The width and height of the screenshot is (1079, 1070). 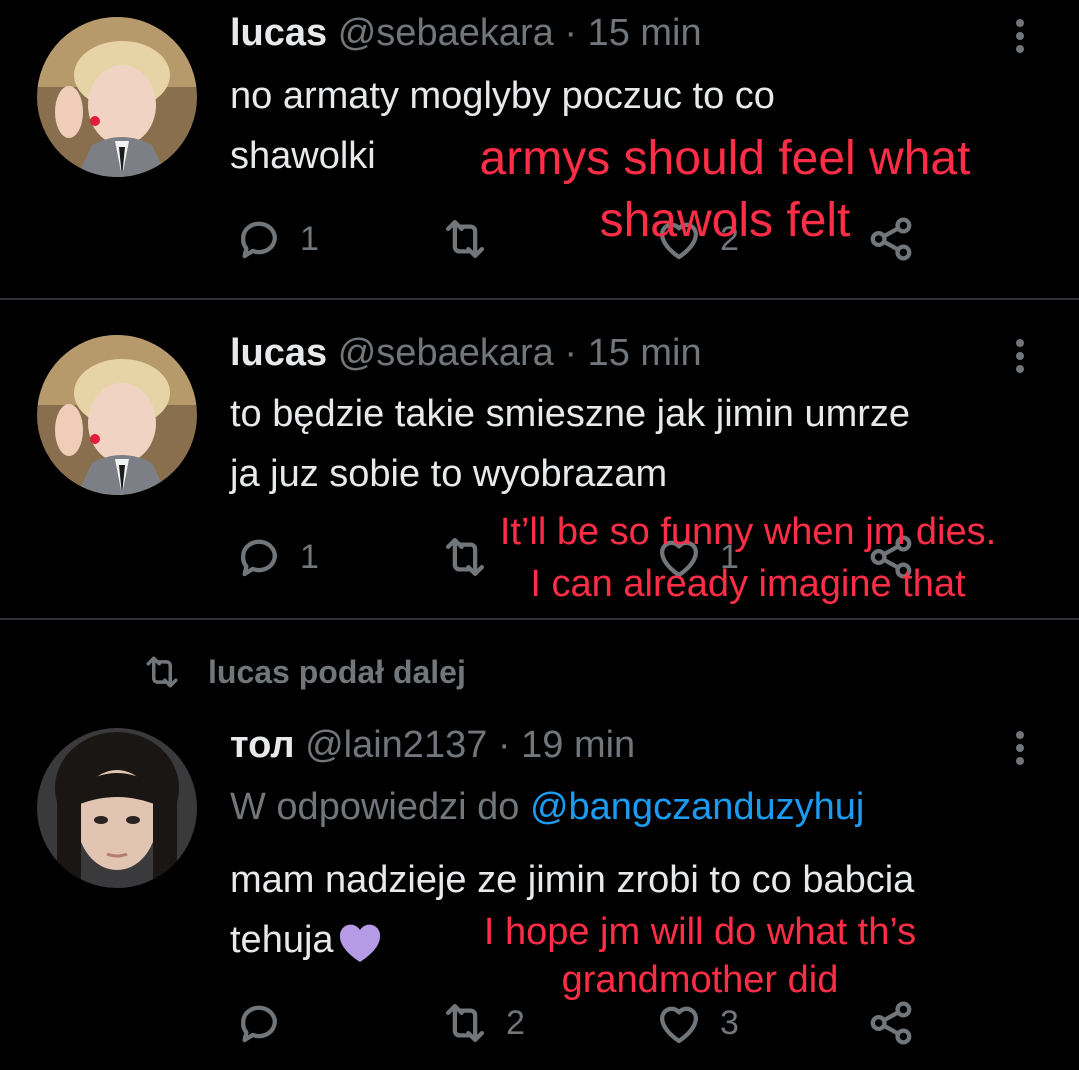 I want to click on share-button, so click(x=891, y=1023).